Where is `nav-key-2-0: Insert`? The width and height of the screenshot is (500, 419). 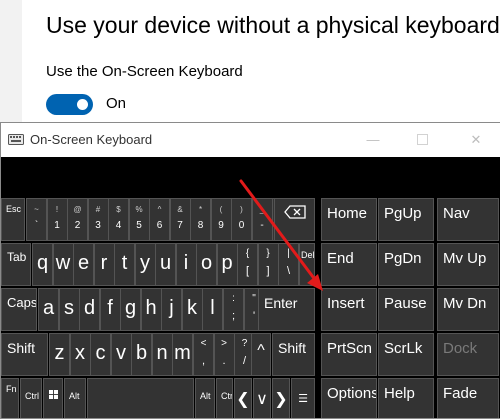
nav-key-2-0: Insert is located at coordinates (349, 309).